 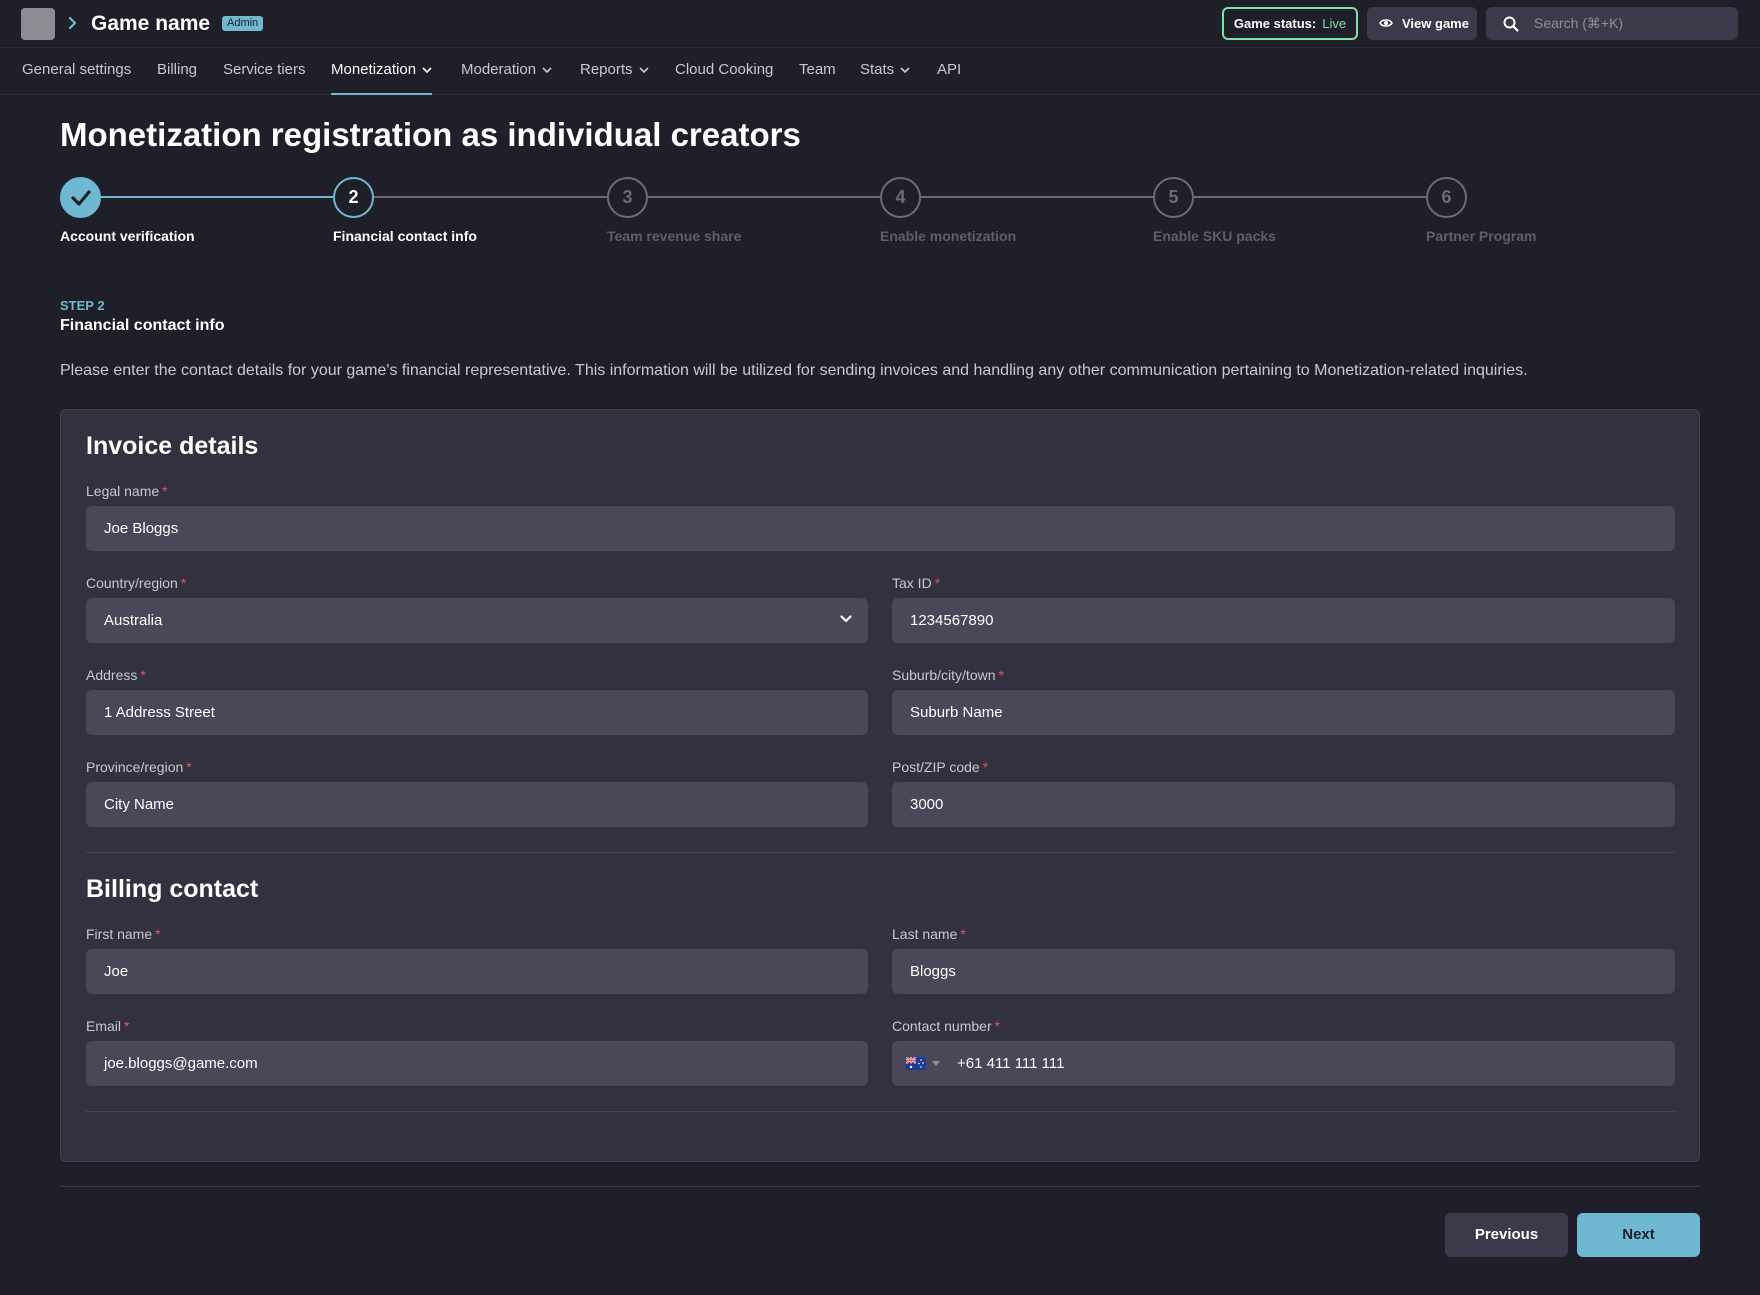 I want to click on step-6-indicator: 6, so click(x=1446, y=197).